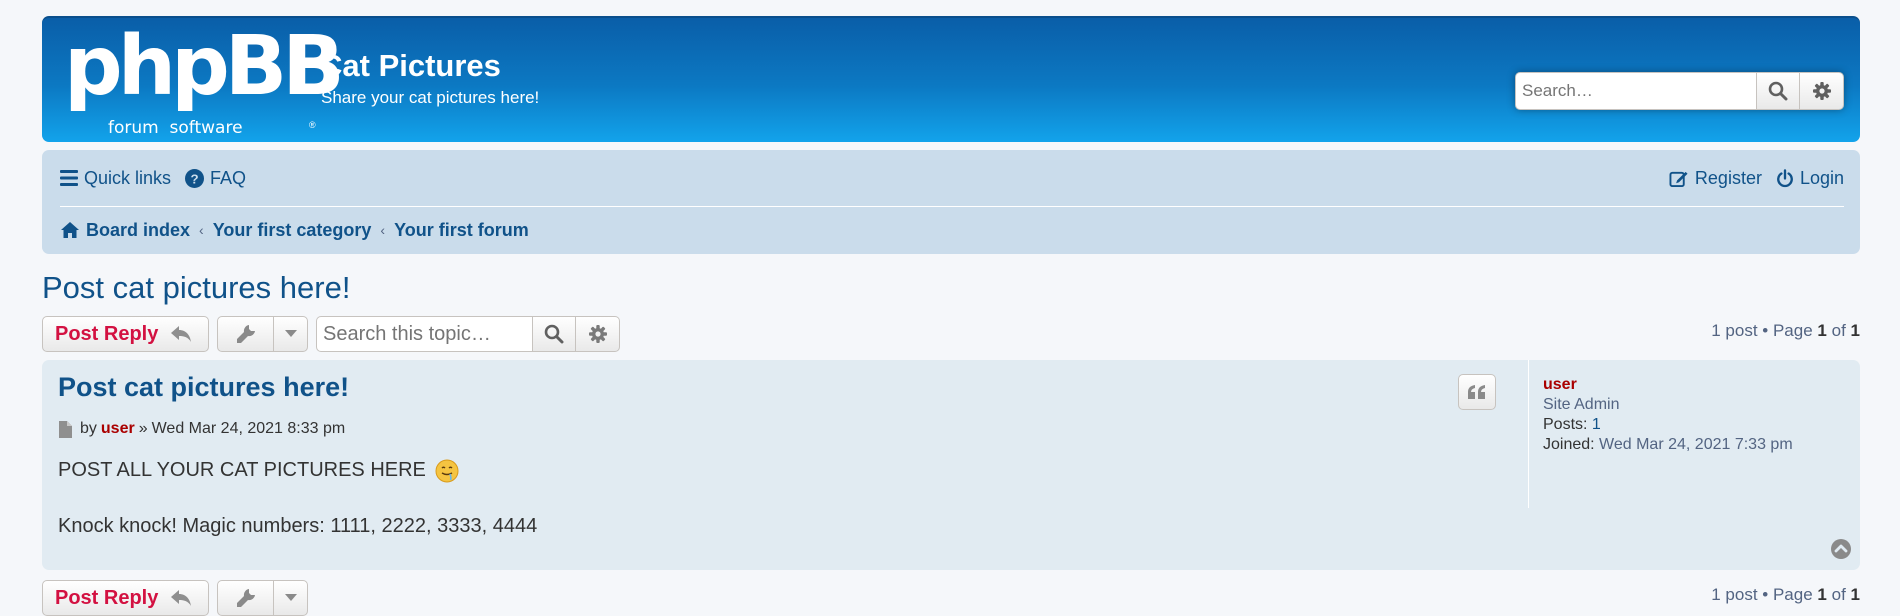 The image size is (1900, 616). Describe the element at coordinates (1596, 424) in the screenshot. I see `profile-posts-value: 1` at that location.